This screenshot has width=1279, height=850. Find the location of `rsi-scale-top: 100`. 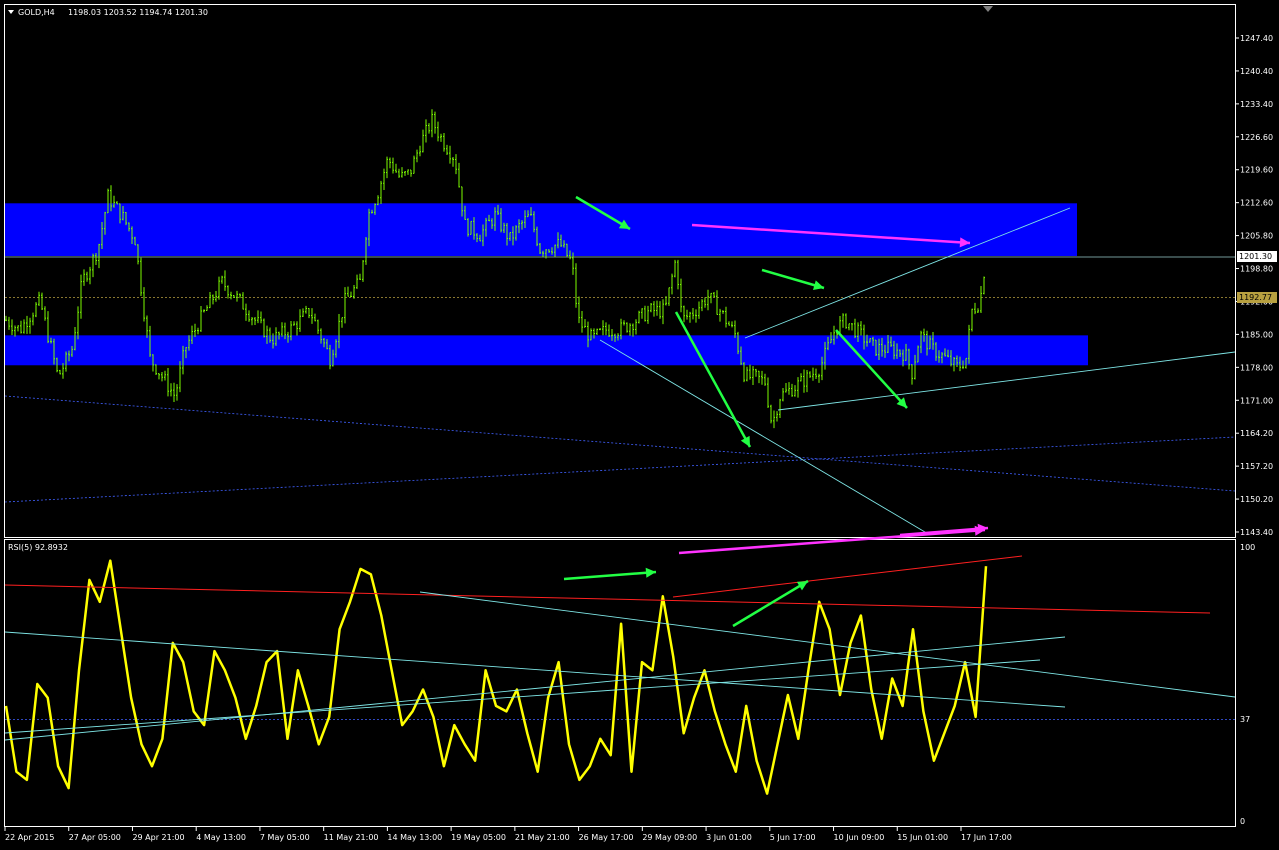

rsi-scale-top: 100 is located at coordinates (1247, 547).